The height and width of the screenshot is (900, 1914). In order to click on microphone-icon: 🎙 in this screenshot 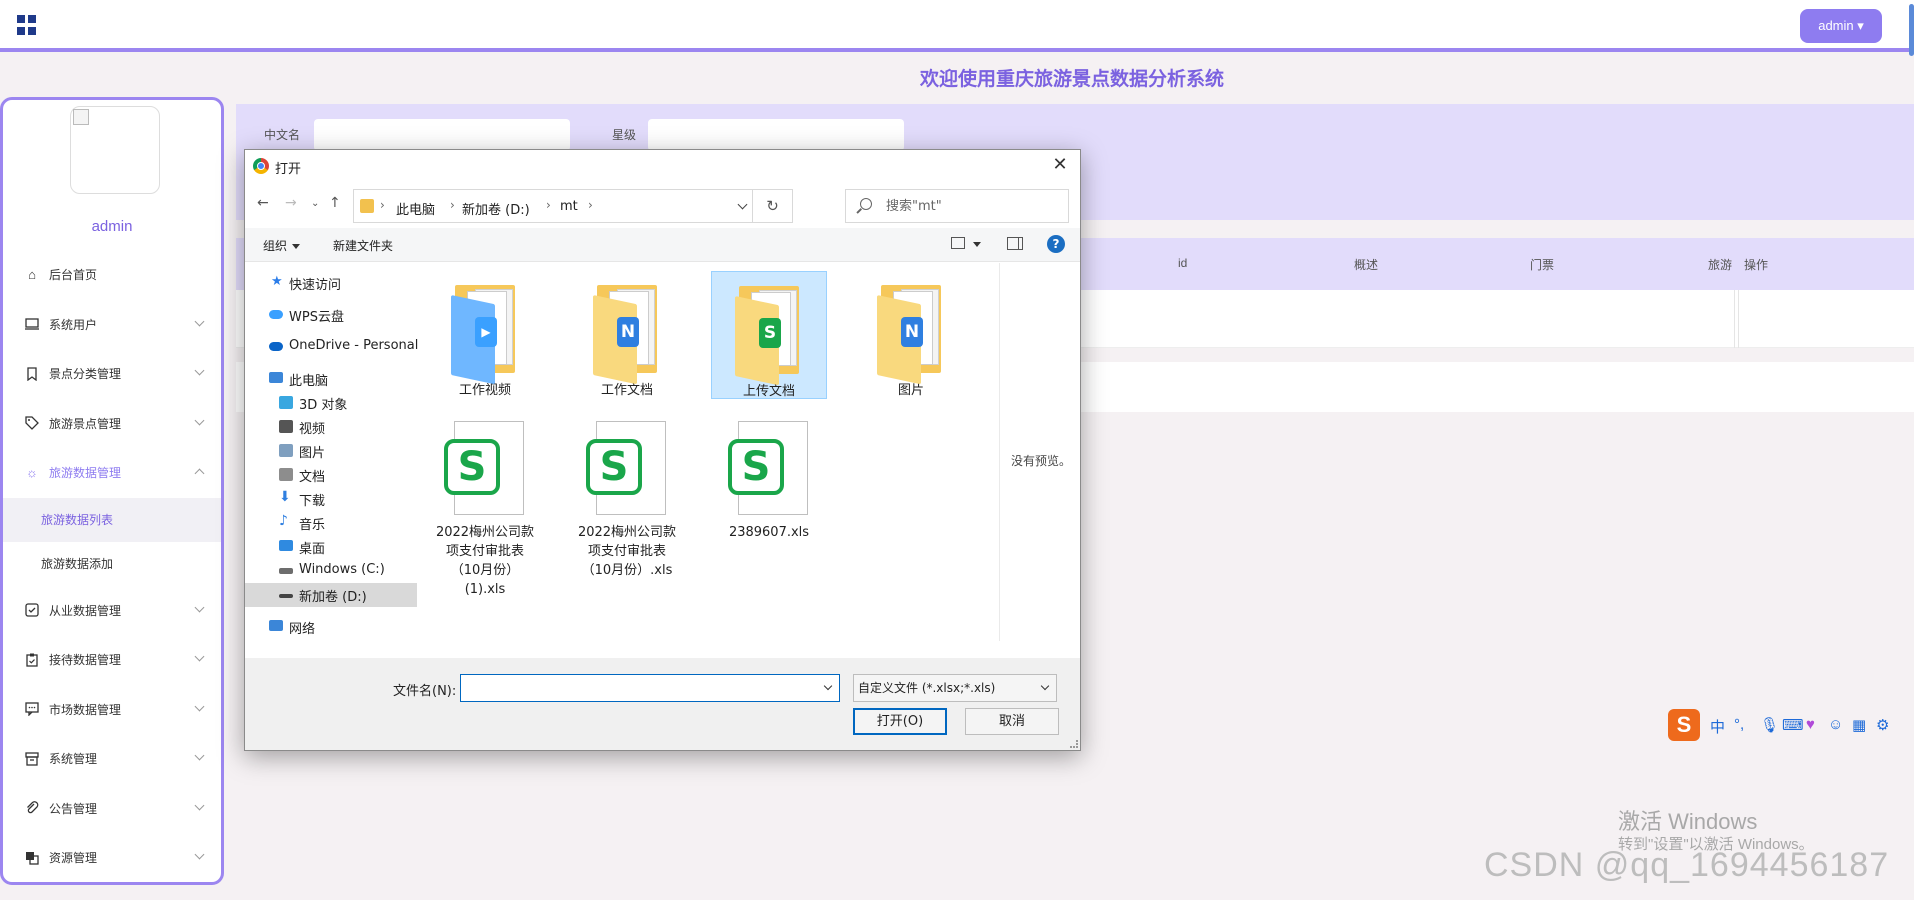, I will do `click(1769, 725)`.